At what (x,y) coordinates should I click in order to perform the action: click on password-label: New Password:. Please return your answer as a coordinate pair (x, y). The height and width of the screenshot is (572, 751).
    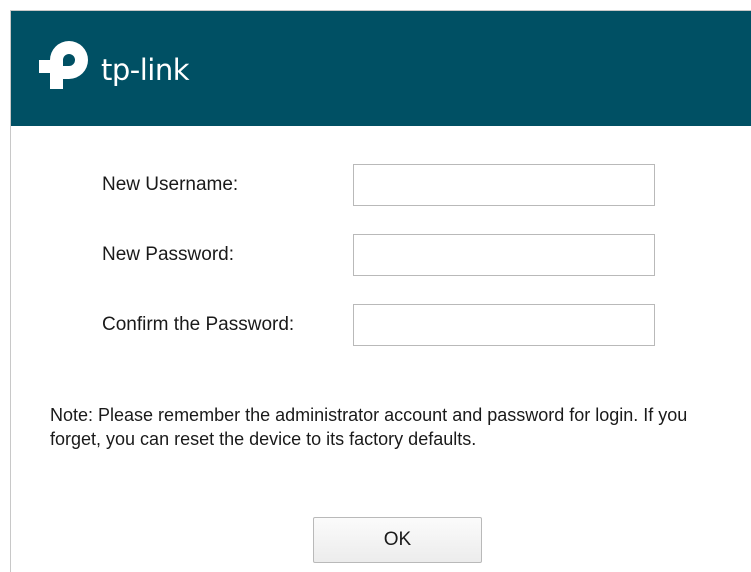
    Looking at the image, I should click on (168, 254).